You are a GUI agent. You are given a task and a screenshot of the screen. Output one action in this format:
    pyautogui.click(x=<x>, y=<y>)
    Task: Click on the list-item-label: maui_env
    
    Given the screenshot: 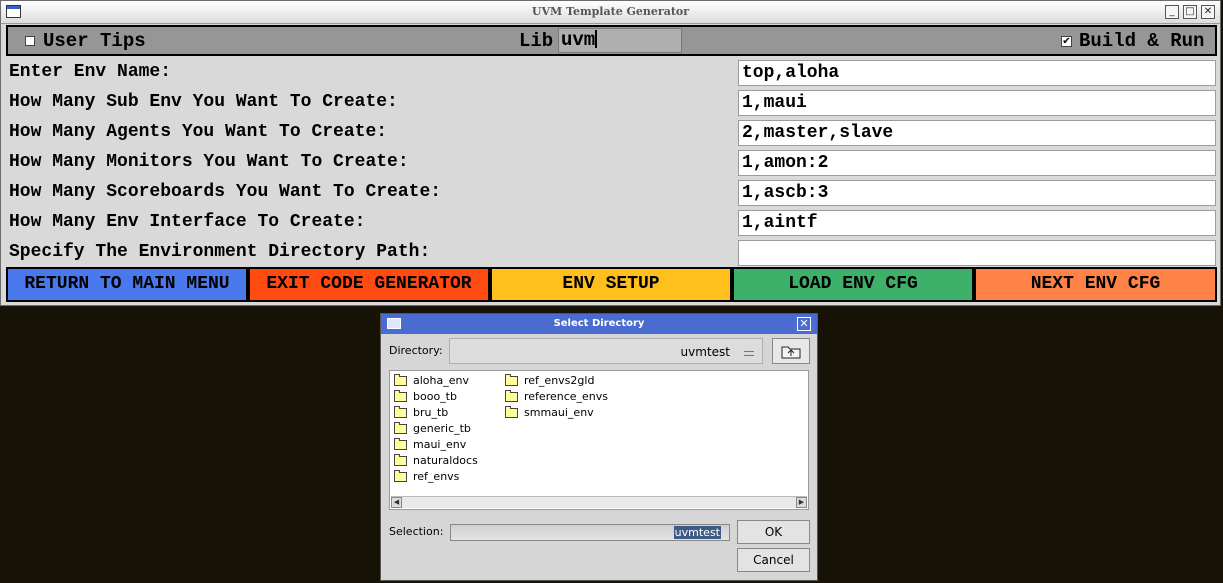 What is the action you would take?
    pyautogui.click(x=440, y=444)
    